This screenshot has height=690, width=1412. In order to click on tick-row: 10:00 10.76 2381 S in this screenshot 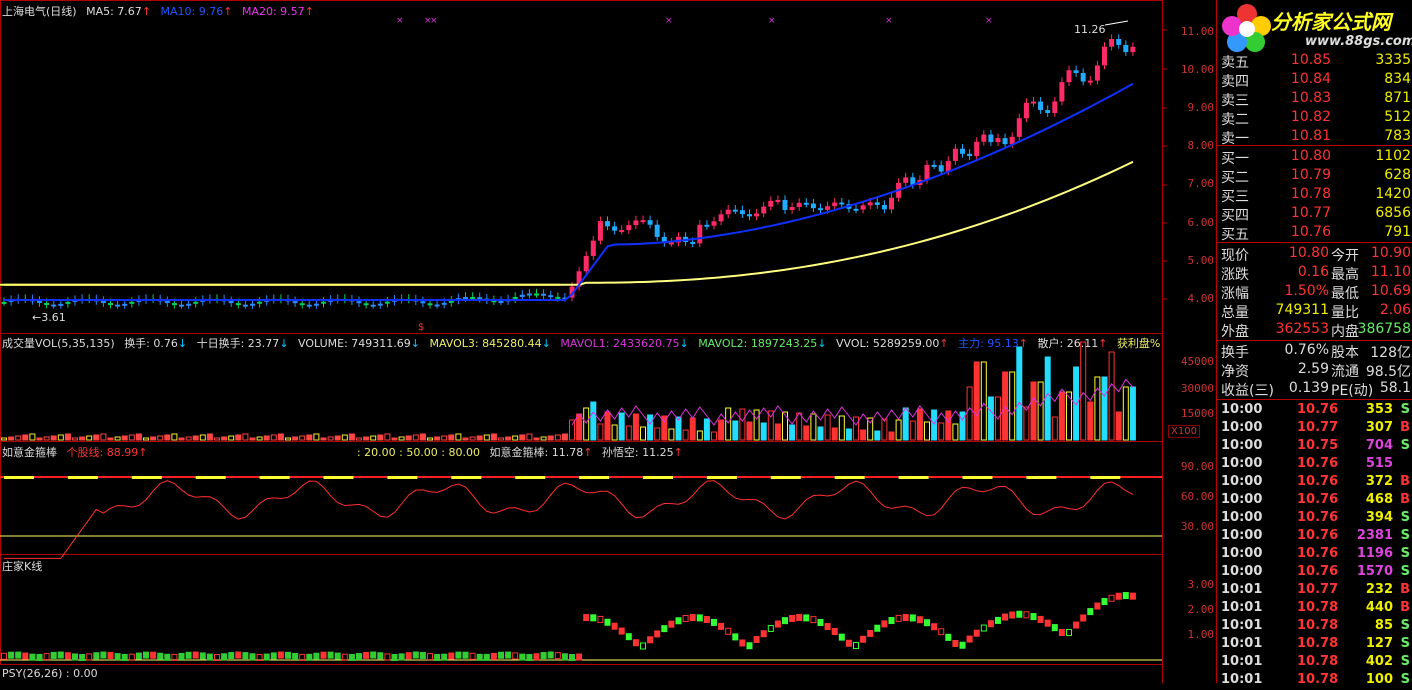, I will do `click(1314, 537)`.